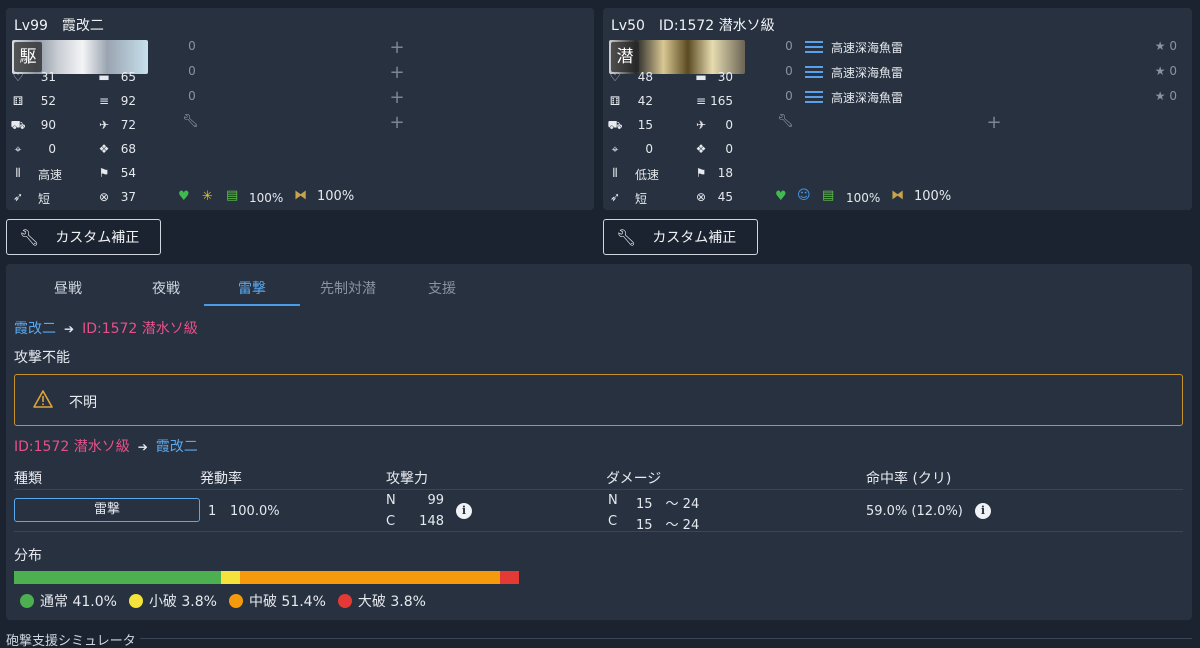 The width and height of the screenshot is (1200, 648). What do you see at coordinates (83, 403) in the screenshot?
I see `warning-text: 不明` at bounding box center [83, 403].